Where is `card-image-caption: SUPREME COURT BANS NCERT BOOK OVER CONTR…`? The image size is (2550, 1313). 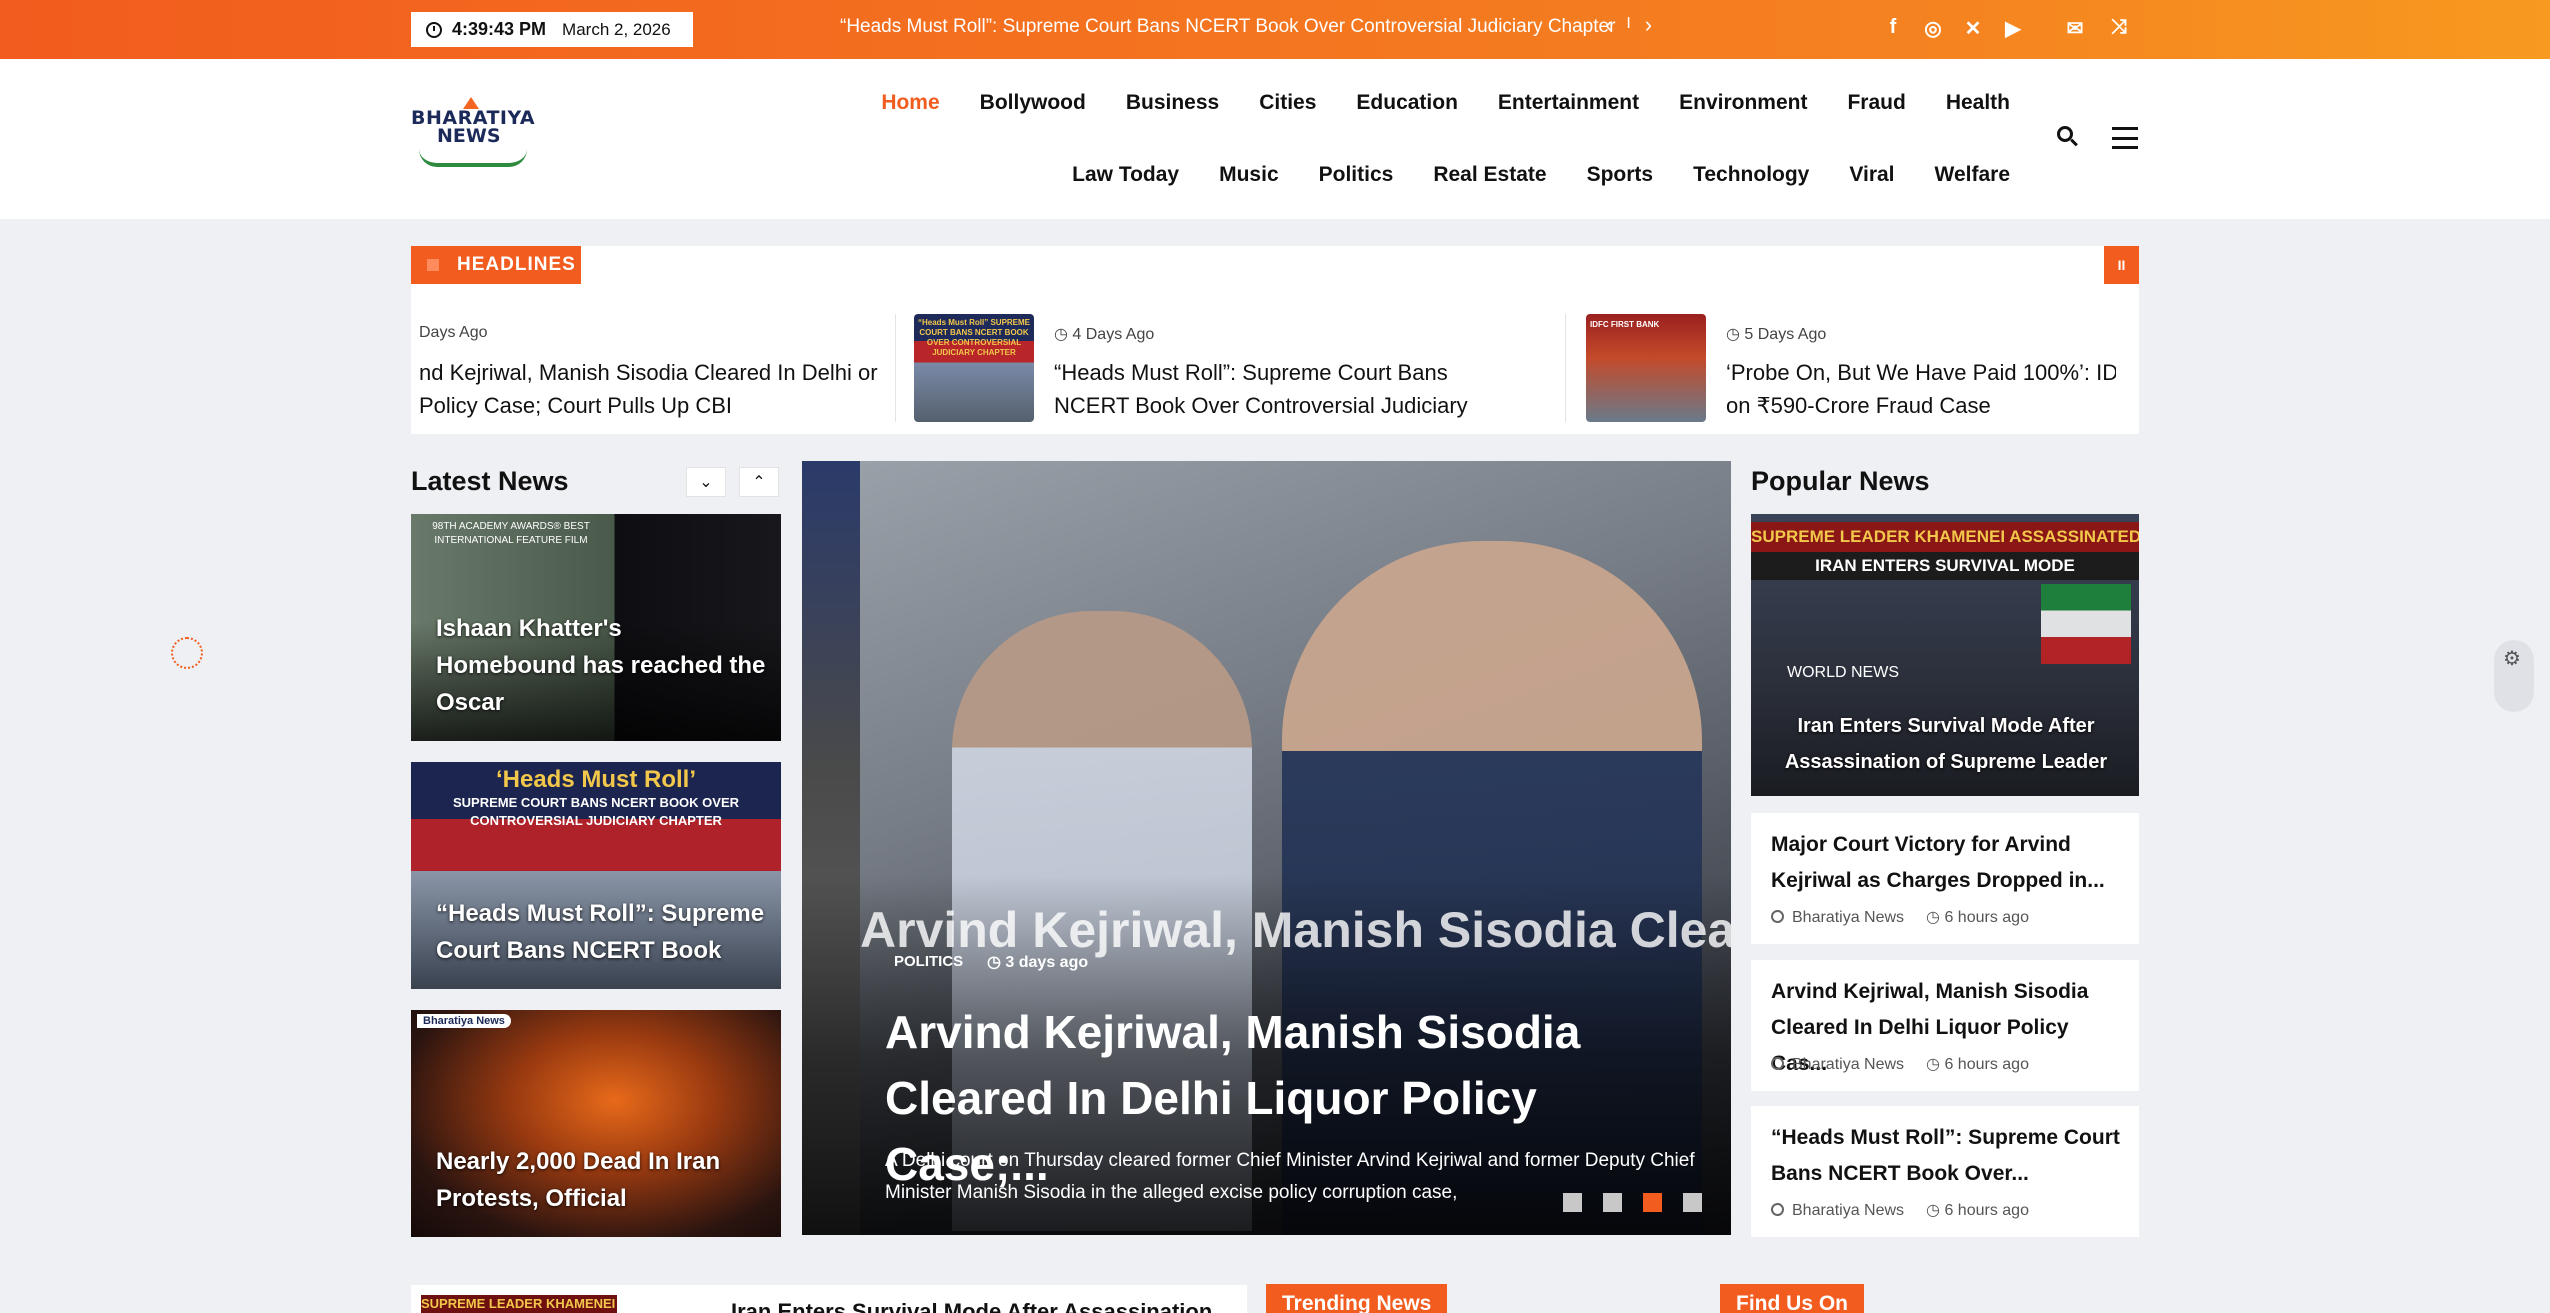
card-image-caption: SUPREME COURT BANS NCERT BOOK OVER CONTR… is located at coordinates (596, 811).